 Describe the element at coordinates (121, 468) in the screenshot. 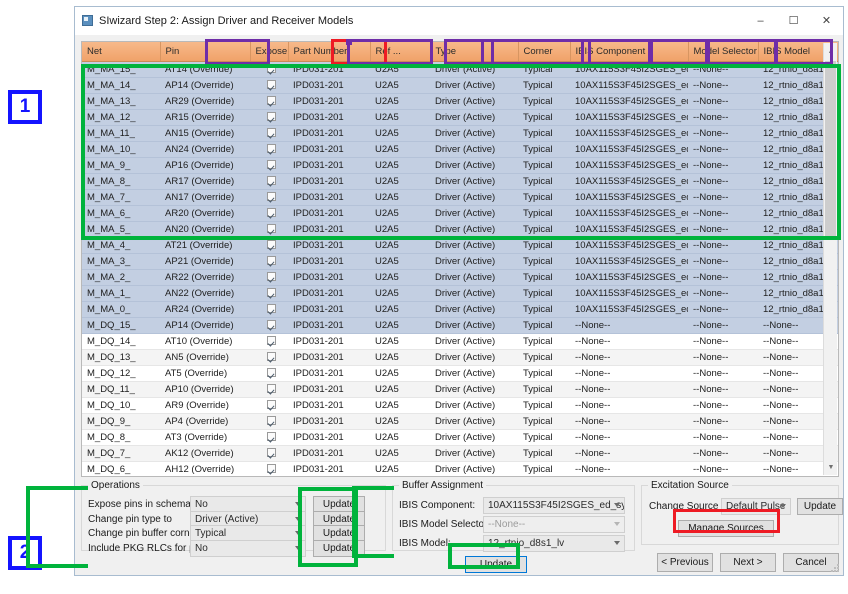

I see `cell-net: M_DQ_6_` at that location.